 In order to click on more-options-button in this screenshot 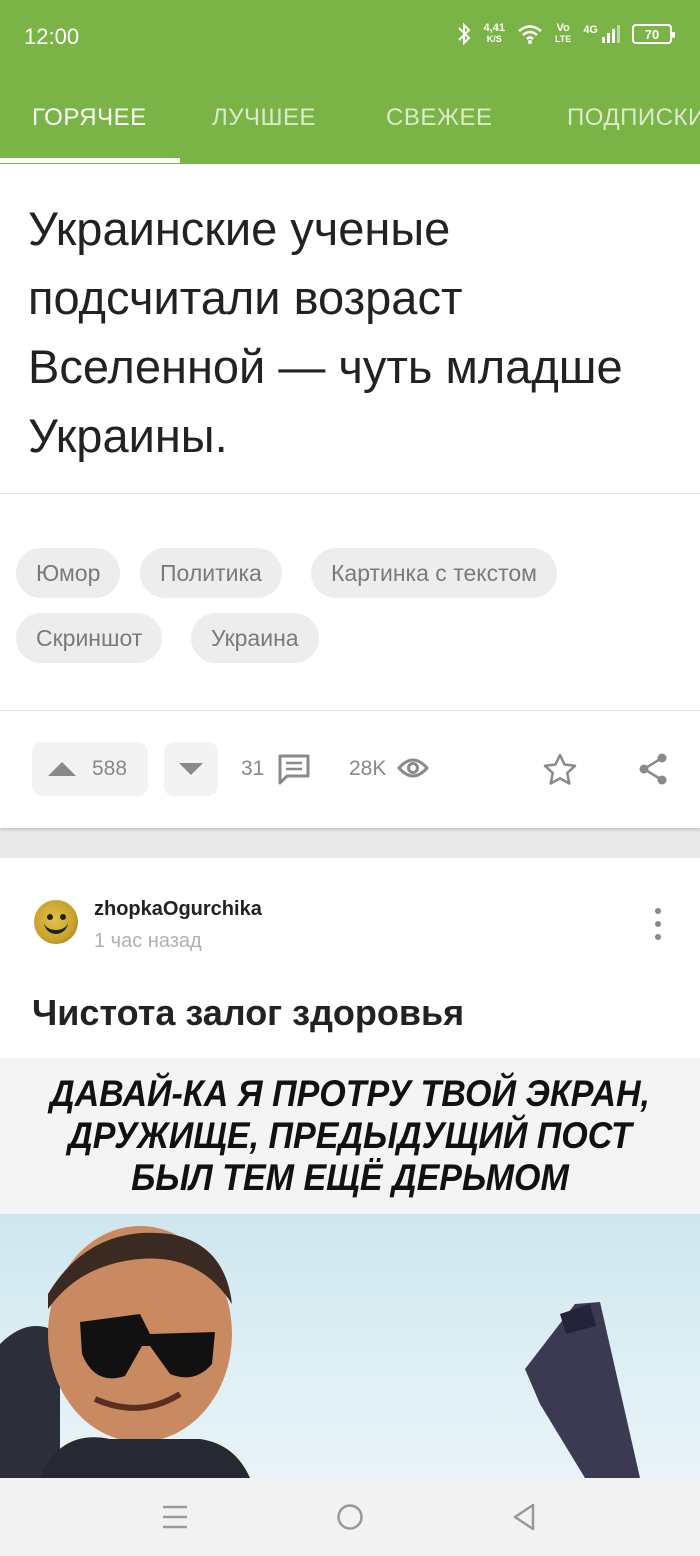, I will do `click(658, 924)`.